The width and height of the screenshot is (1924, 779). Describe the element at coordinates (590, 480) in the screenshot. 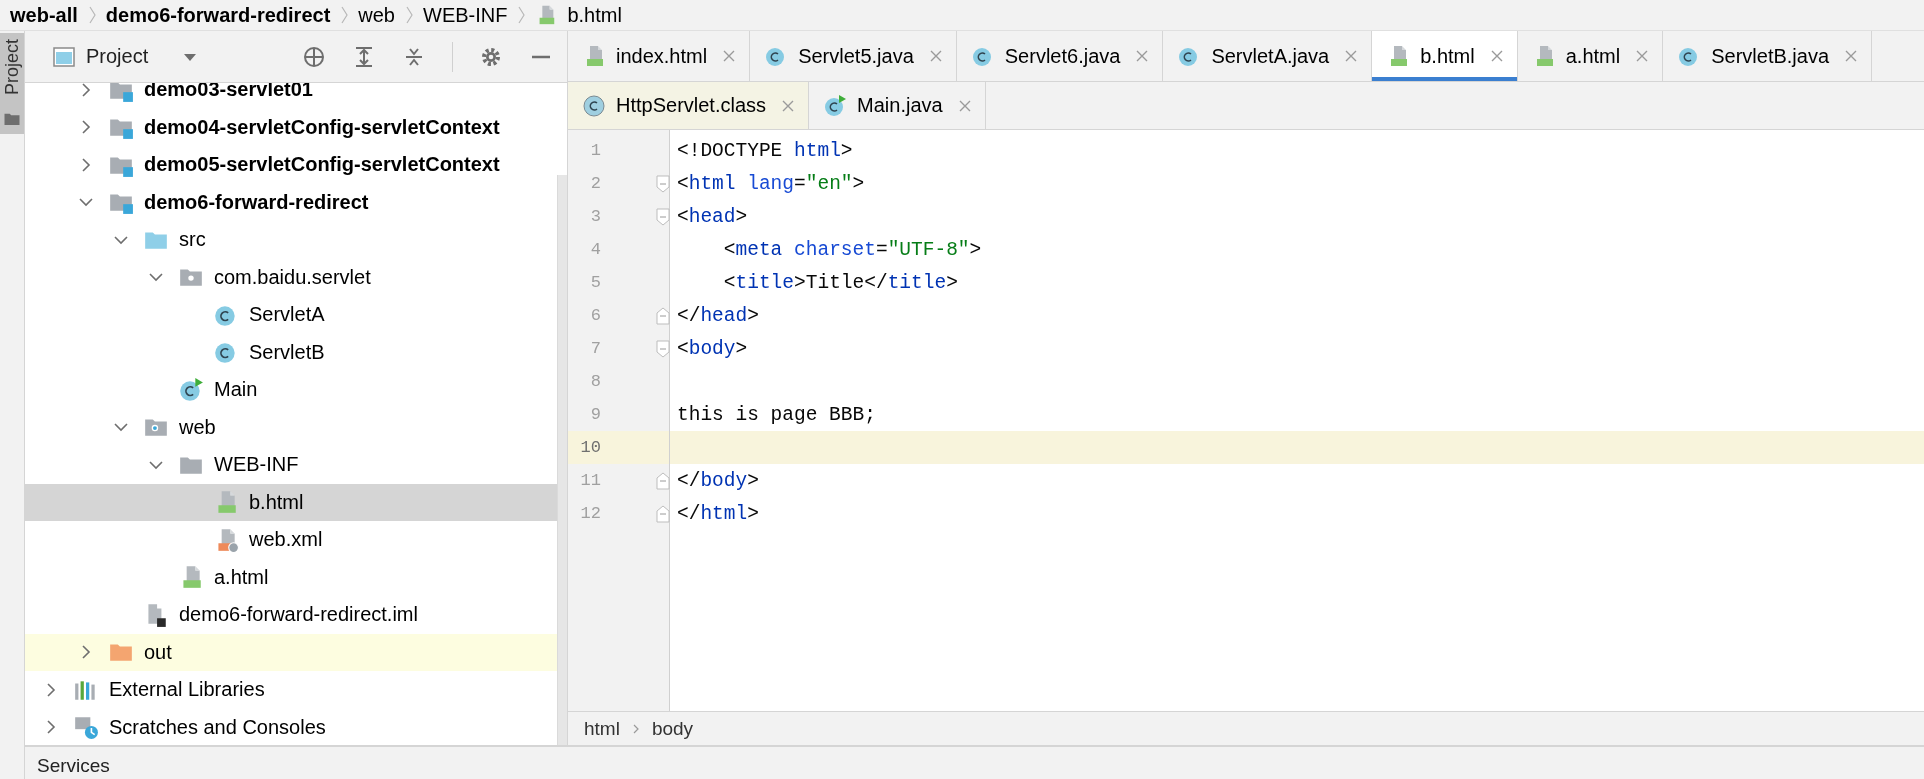

I see `line-number: 11` at that location.